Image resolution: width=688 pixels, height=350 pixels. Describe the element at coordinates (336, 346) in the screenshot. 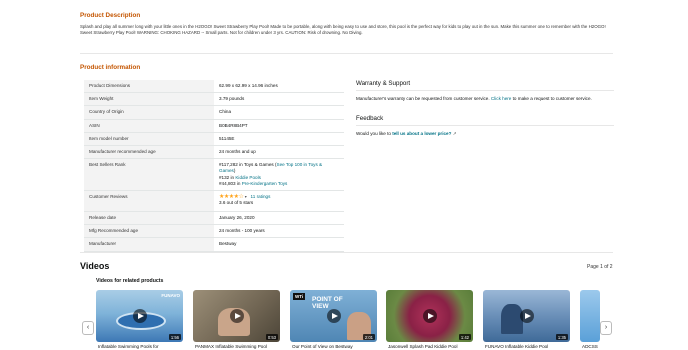

I see `video-caption: Our Point of View on Bestway` at that location.